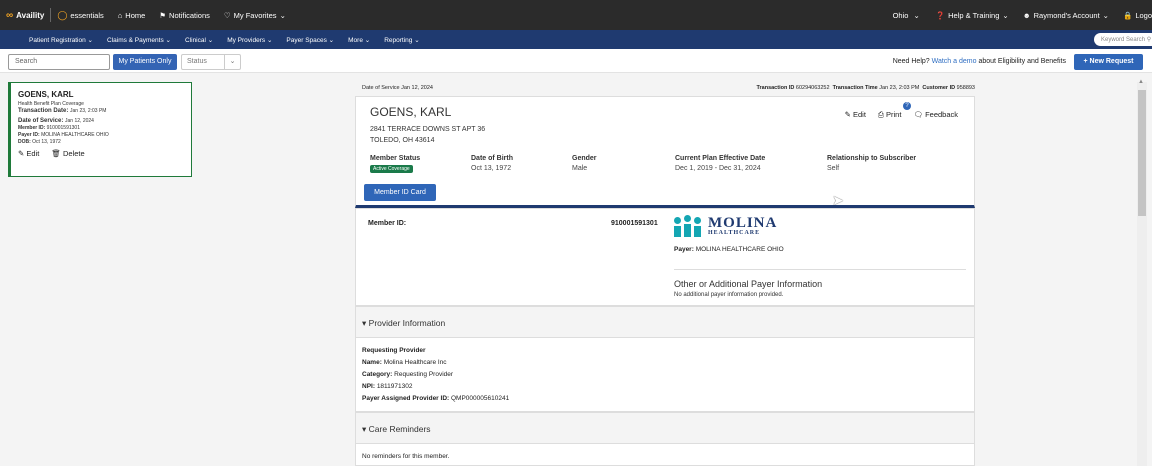  Describe the element at coordinates (838, 200) in the screenshot. I see `mouse-cursor-icon: ➤` at that location.